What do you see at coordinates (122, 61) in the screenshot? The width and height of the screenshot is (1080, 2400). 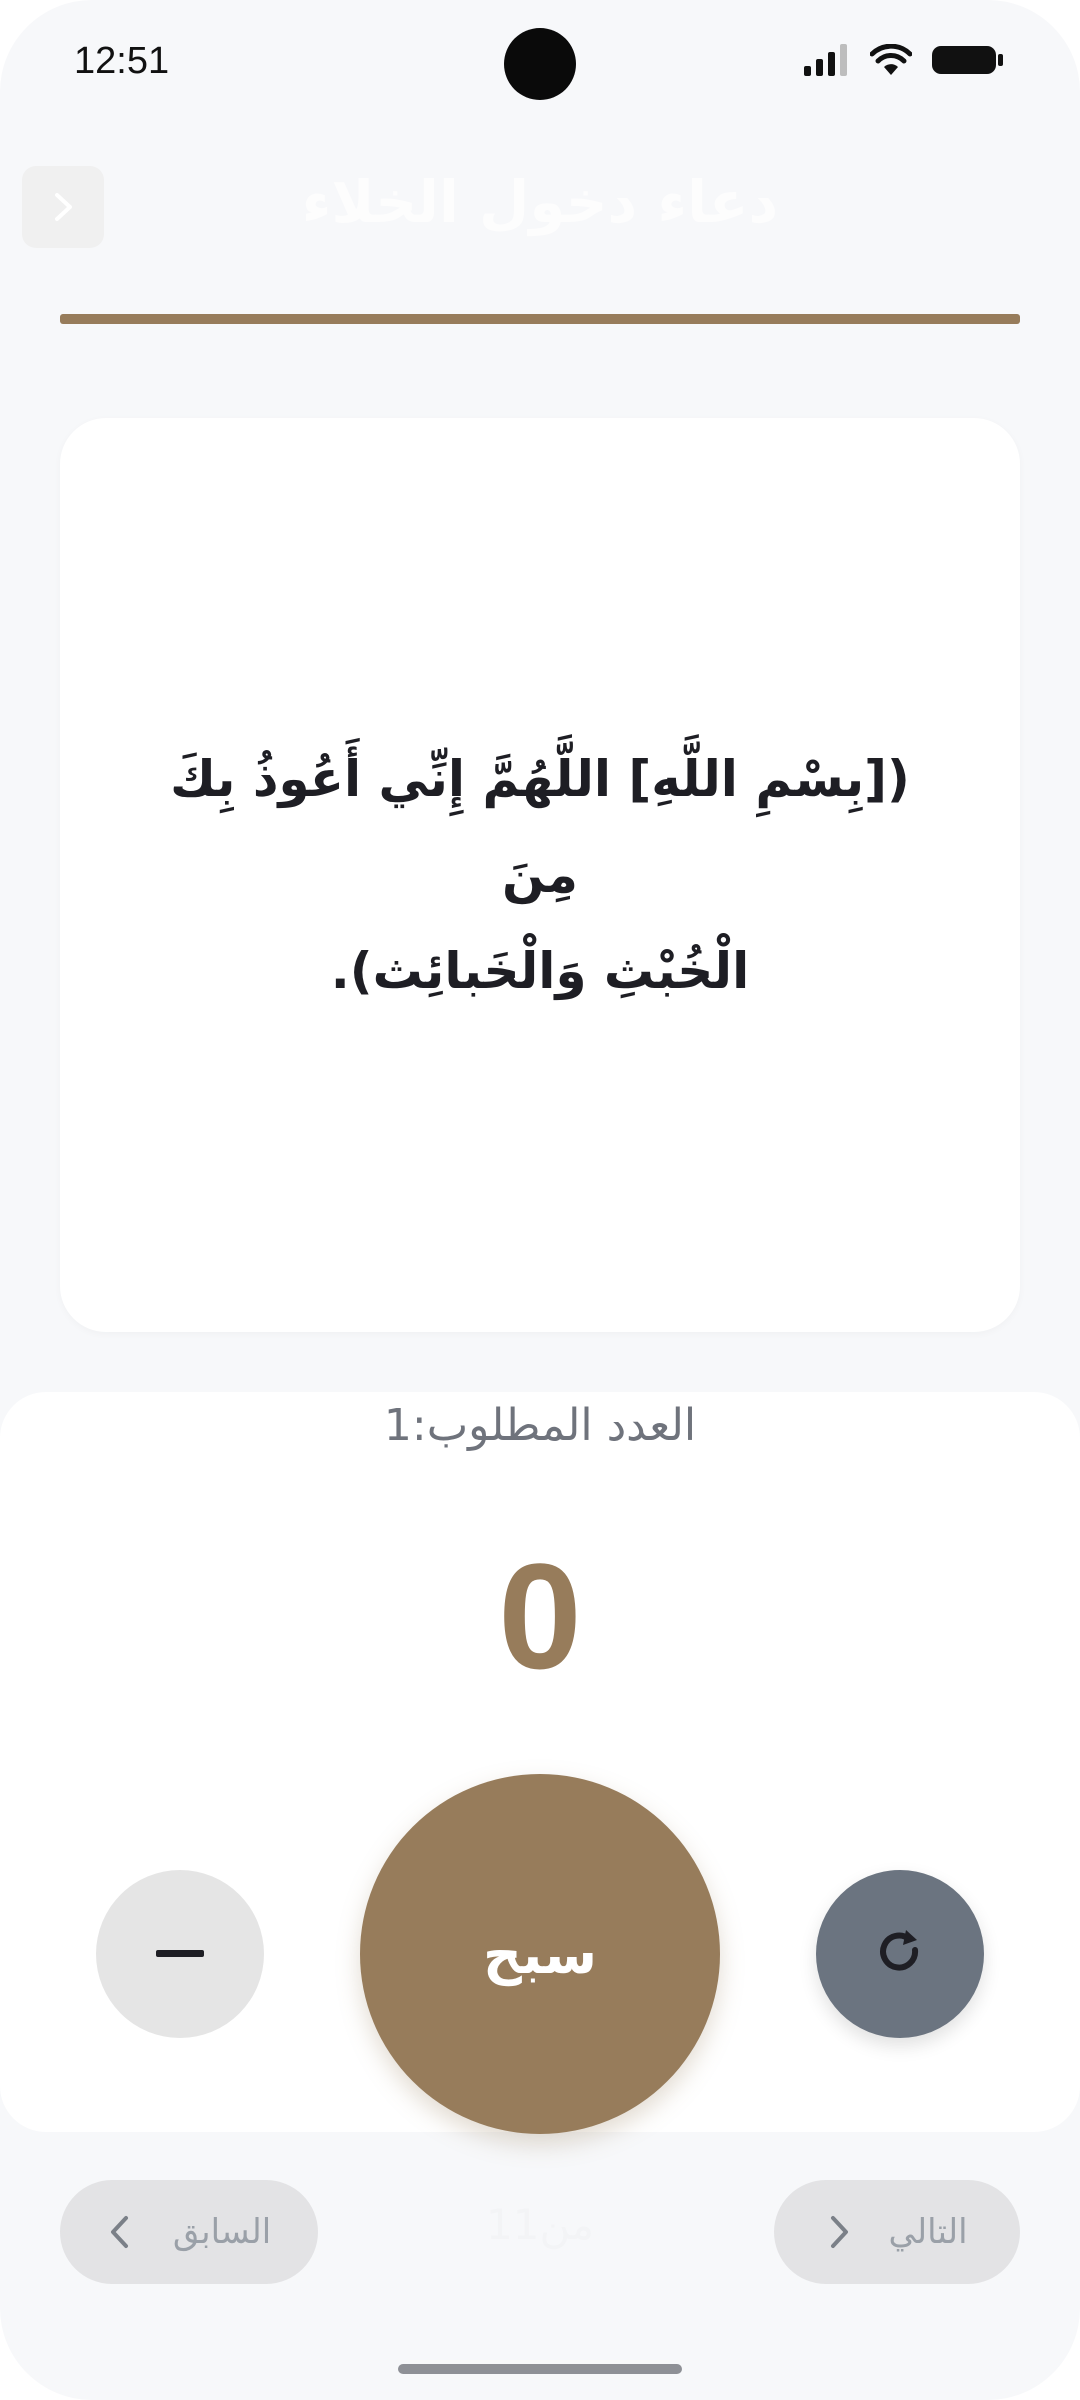 I see `status-time: 12:51` at bounding box center [122, 61].